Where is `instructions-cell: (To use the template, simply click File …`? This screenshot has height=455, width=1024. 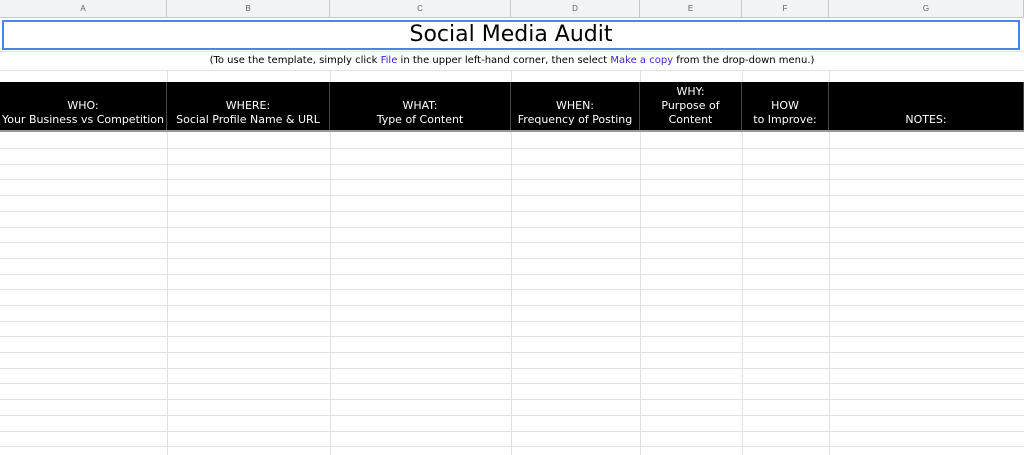 instructions-cell: (To use the template, simply click File … is located at coordinates (512, 61).